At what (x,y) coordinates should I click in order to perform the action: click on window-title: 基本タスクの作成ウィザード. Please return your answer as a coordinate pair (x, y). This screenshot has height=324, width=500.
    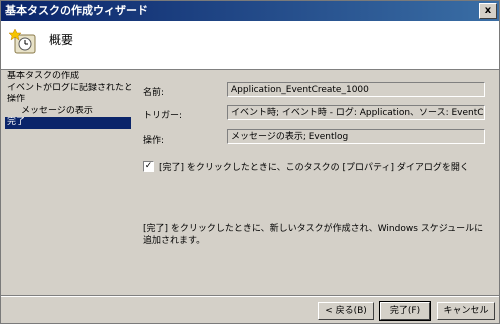
    Looking at the image, I should click on (76, 10).